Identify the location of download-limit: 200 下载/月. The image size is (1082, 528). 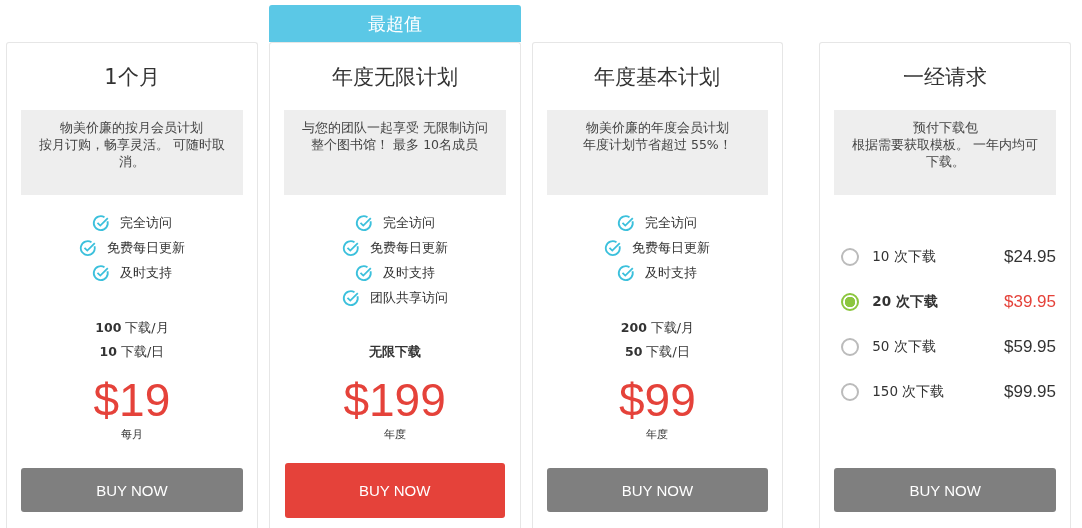
(657, 328).